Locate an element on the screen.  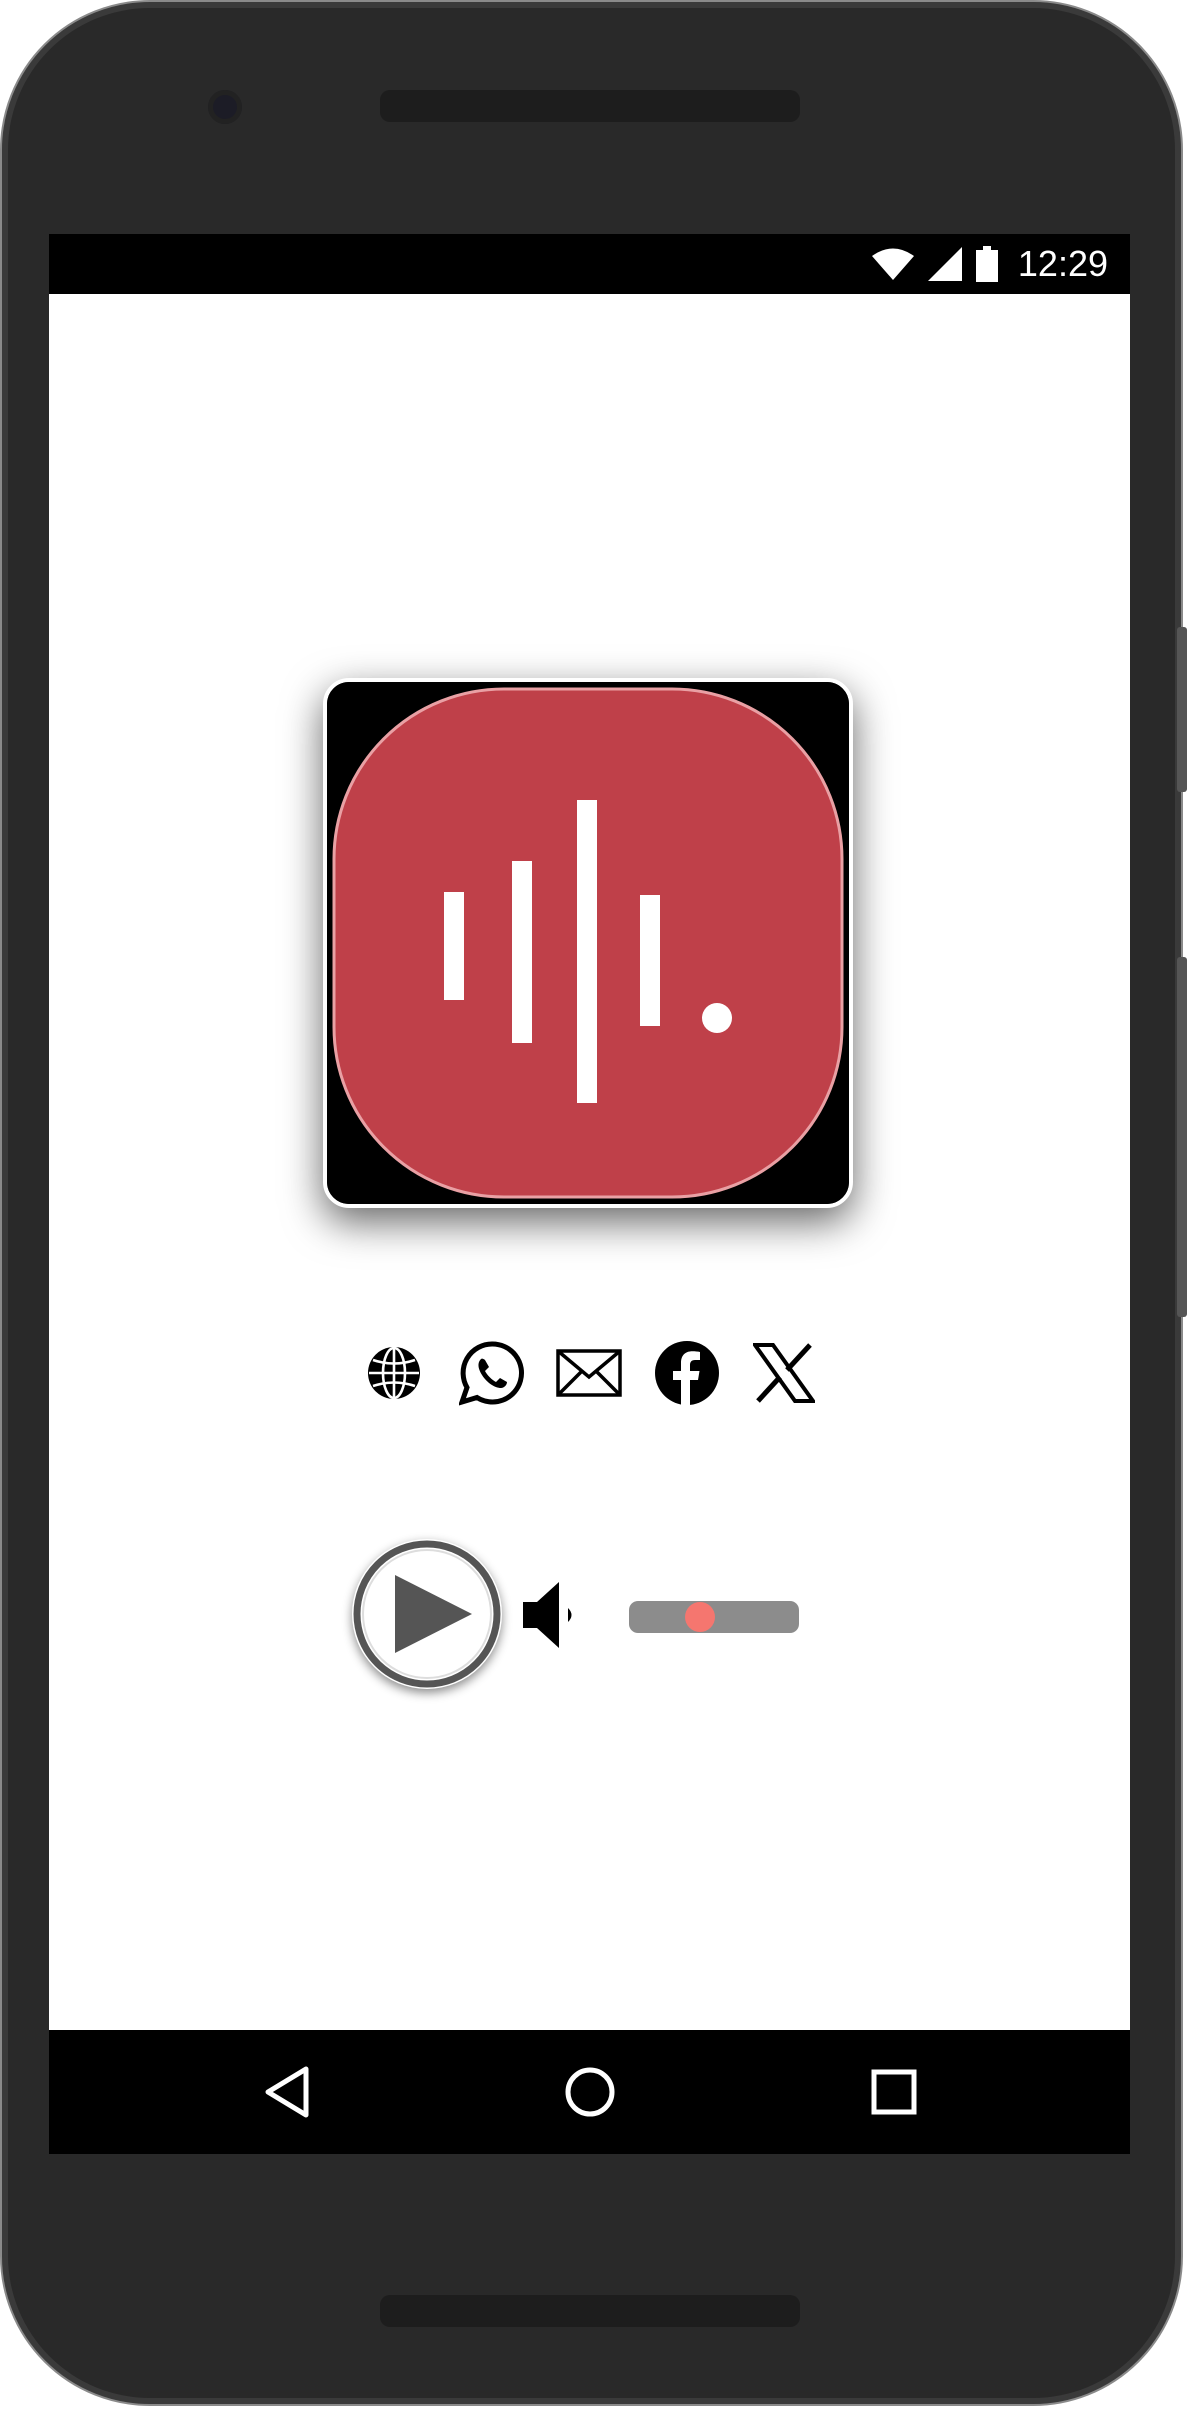
whatsapp-icon is located at coordinates (492, 1373).